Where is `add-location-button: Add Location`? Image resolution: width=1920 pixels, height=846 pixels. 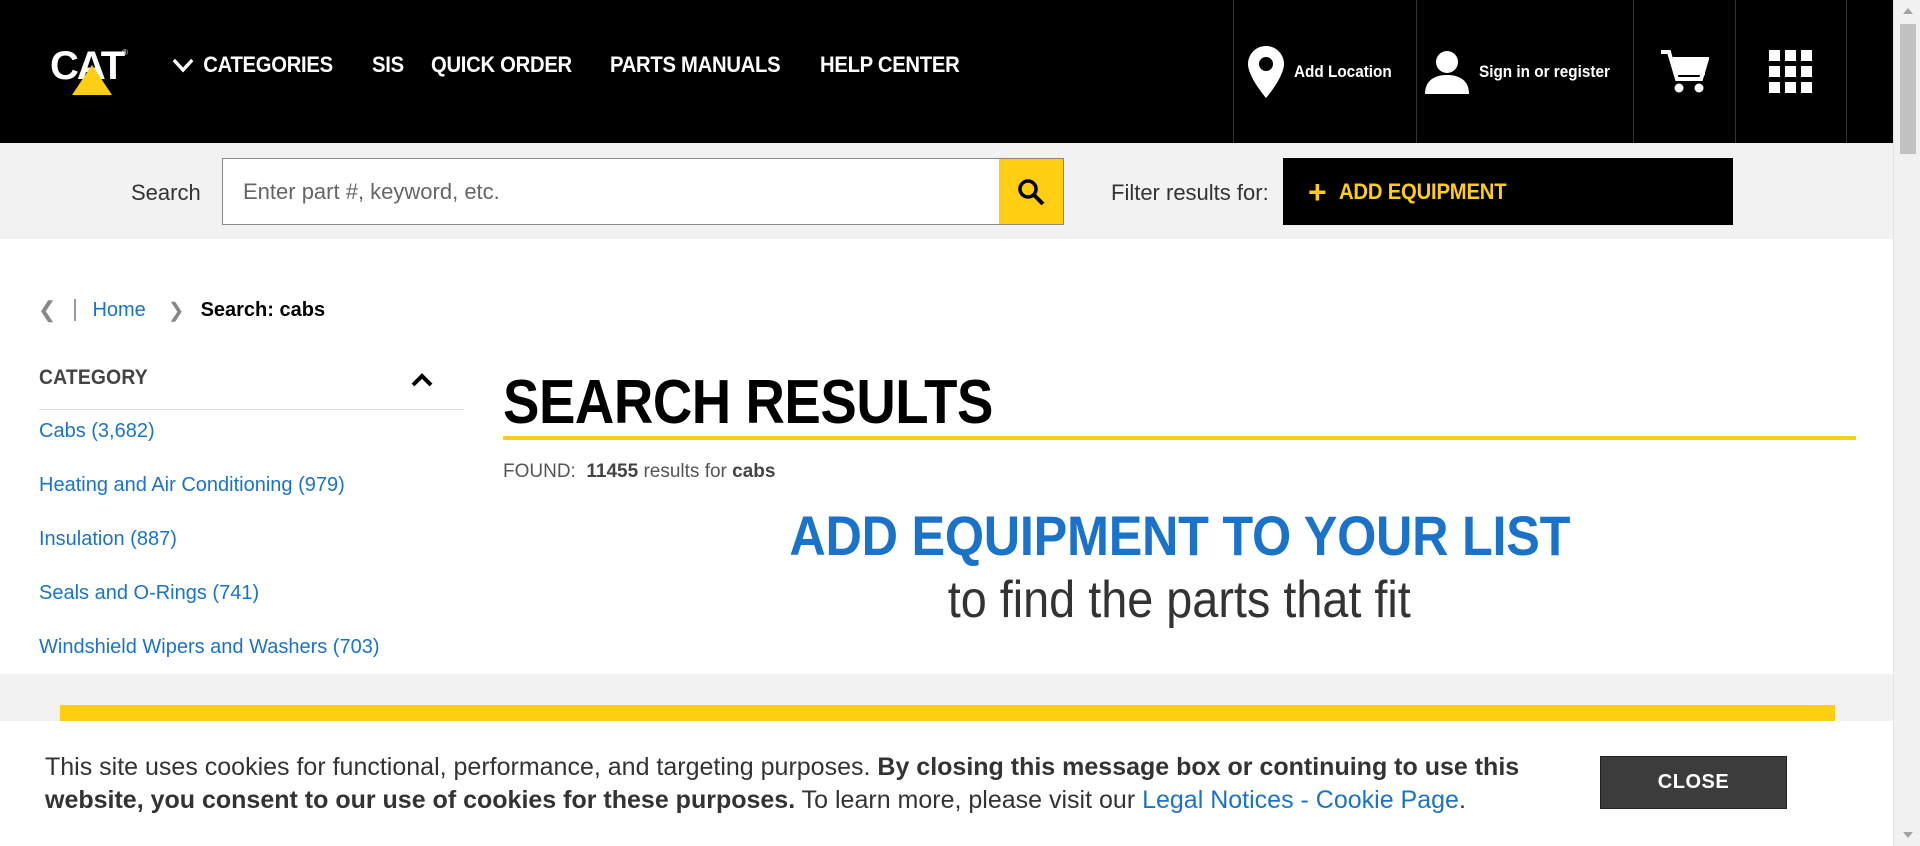 add-location-button: Add Location is located at coordinates (1324, 71).